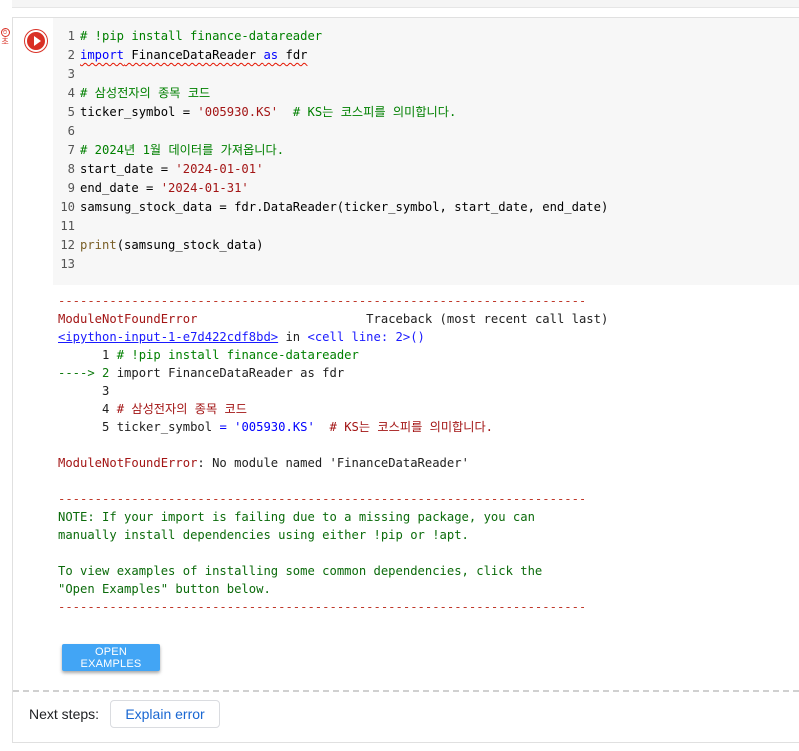  Describe the element at coordinates (67, 245) in the screenshot. I see `line-number: 12` at that location.